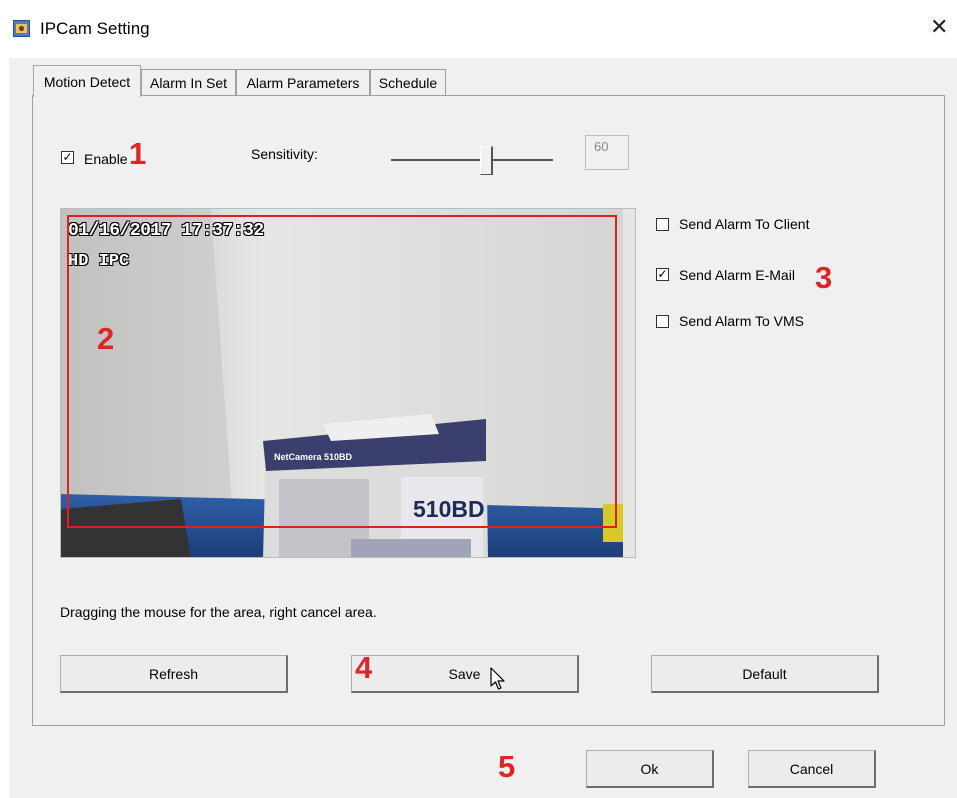 This screenshot has width=957, height=798. Describe the element at coordinates (507, 766) in the screenshot. I see `annotation-5: 5` at that location.